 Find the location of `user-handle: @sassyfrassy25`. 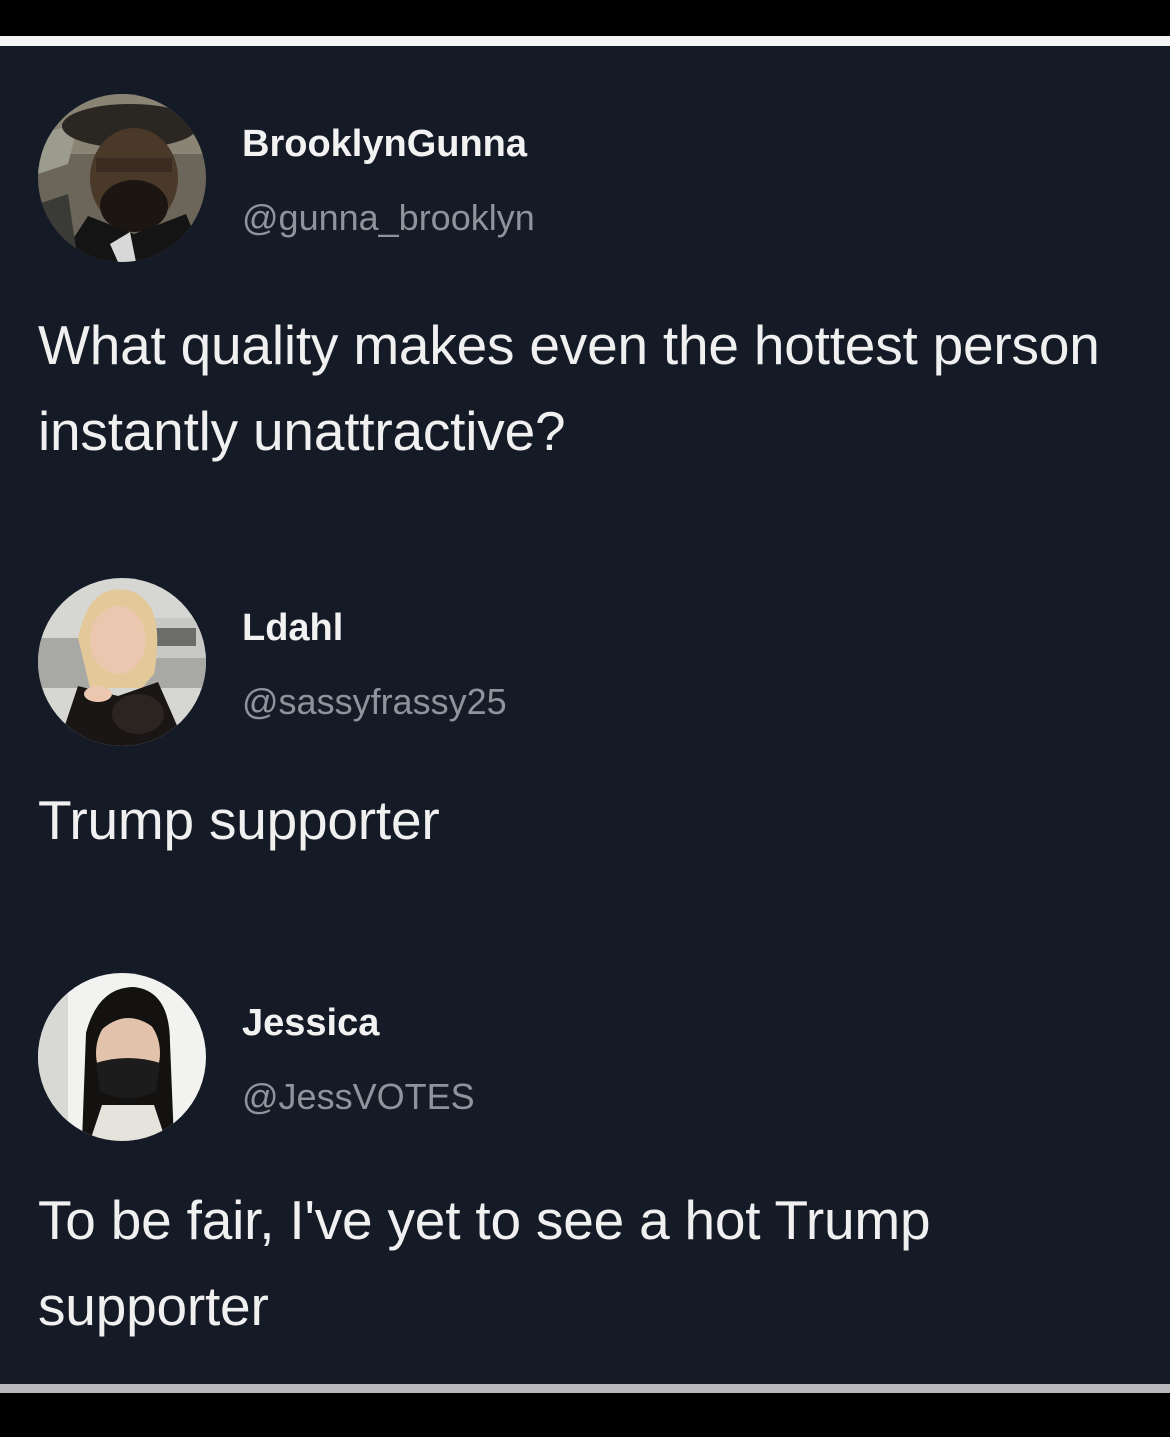

user-handle: @sassyfrassy25 is located at coordinates (374, 702).